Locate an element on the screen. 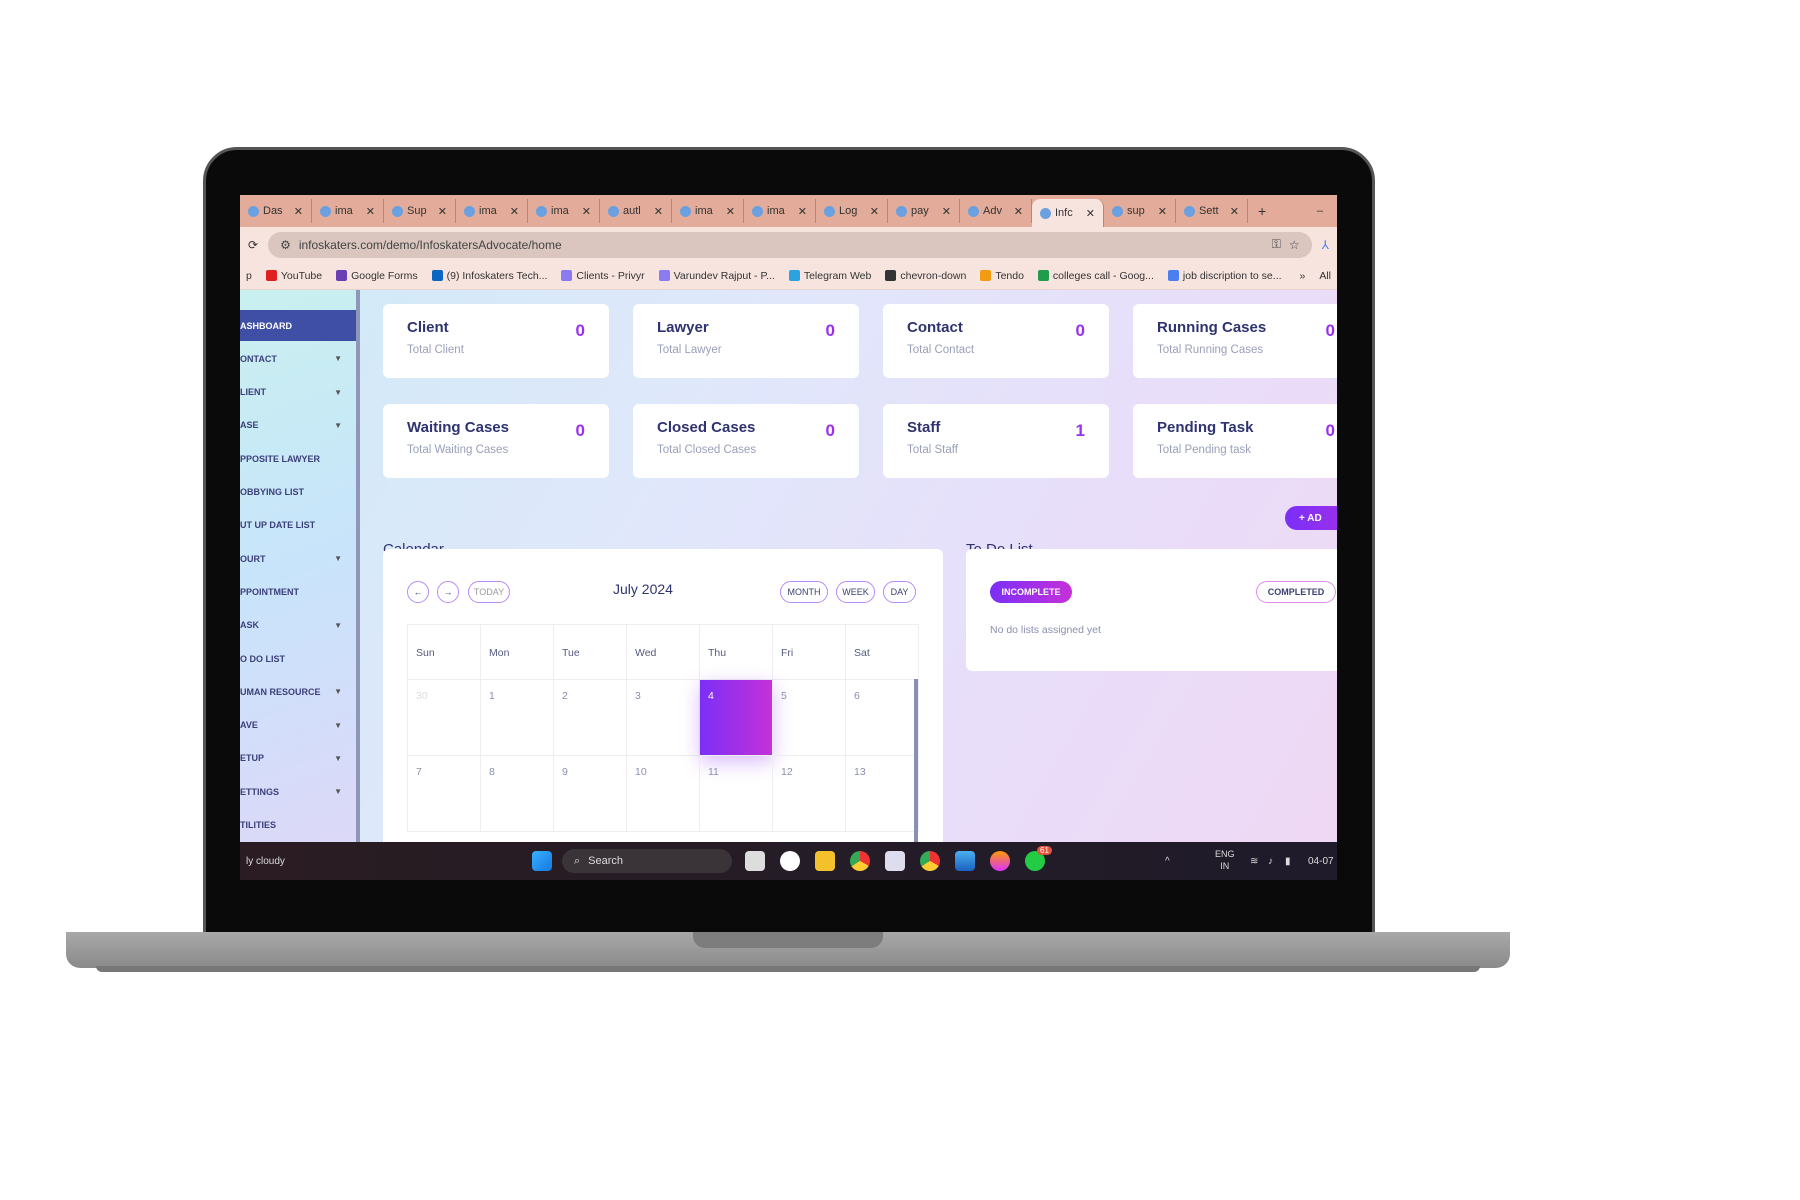 The image size is (1800, 1200). calendar-day-cell: 5 is located at coordinates (809, 718).